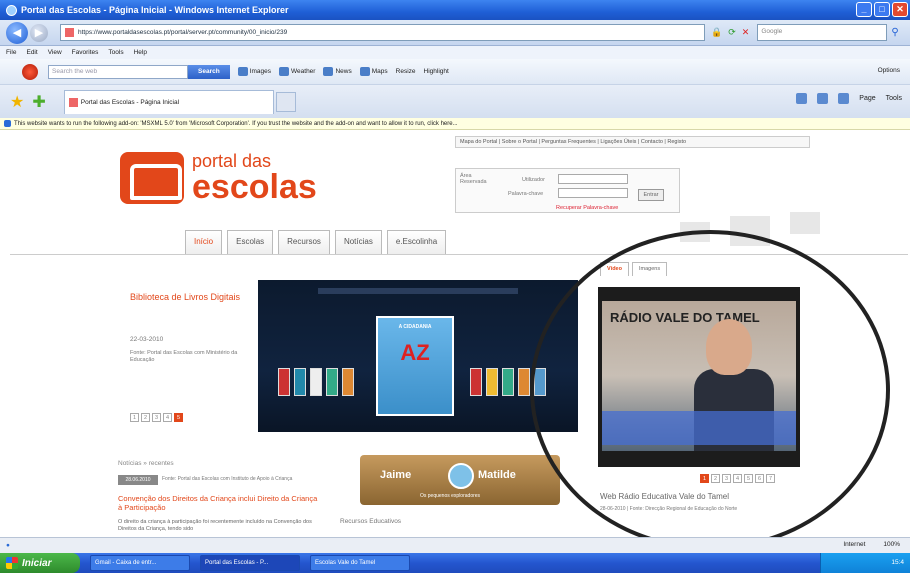 The height and width of the screenshot is (573, 910). I want to click on speaker-head, so click(729, 347).